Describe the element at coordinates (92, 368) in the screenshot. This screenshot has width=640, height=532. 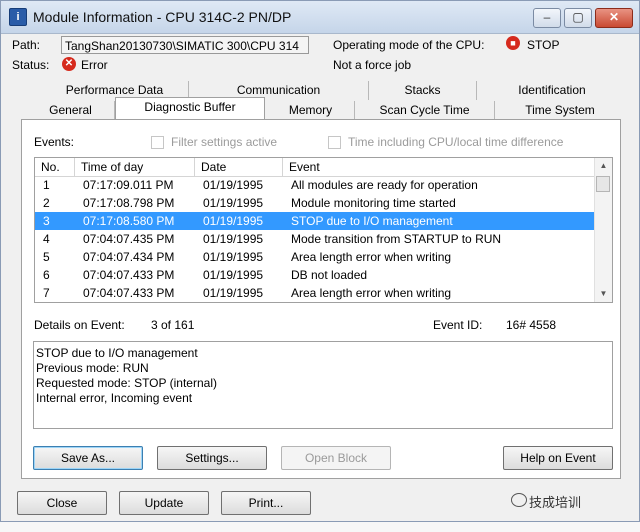
I see `details-line: Previous mode: RUN` at that location.